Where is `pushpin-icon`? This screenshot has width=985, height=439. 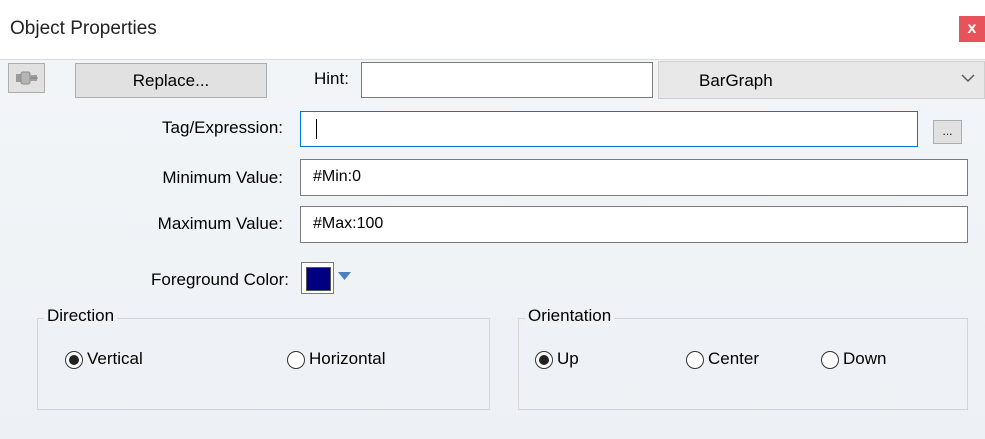 pushpin-icon is located at coordinates (27, 78).